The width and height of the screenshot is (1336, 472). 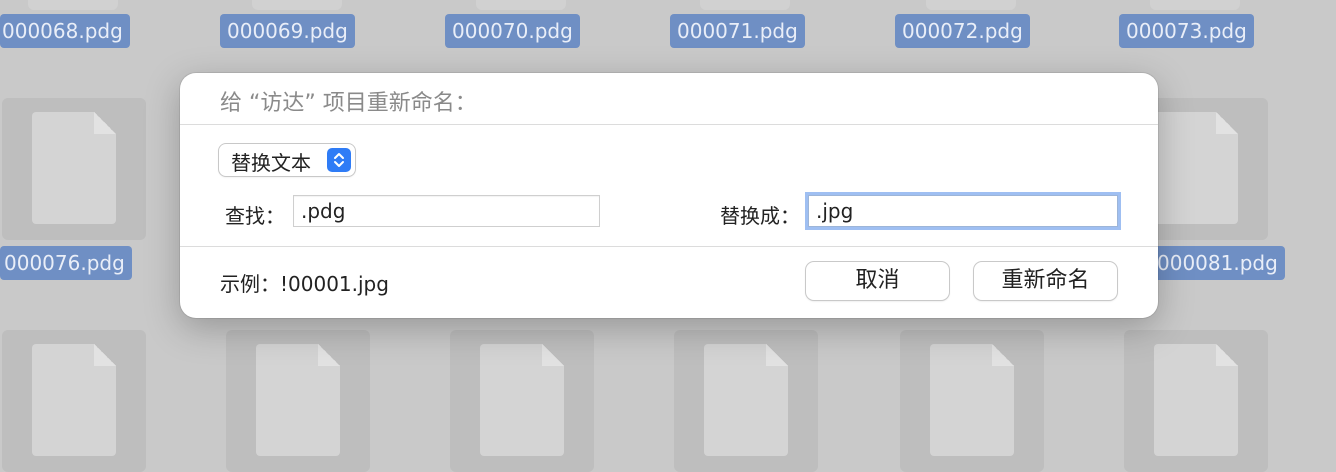 What do you see at coordinates (877, 281) in the screenshot?
I see `cancel-button: 取消` at bounding box center [877, 281].